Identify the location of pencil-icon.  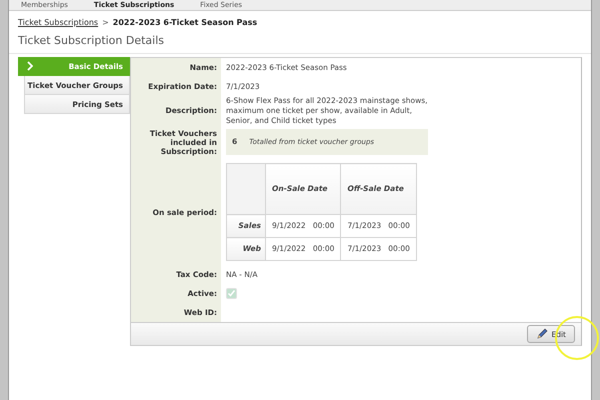
(542, 334).